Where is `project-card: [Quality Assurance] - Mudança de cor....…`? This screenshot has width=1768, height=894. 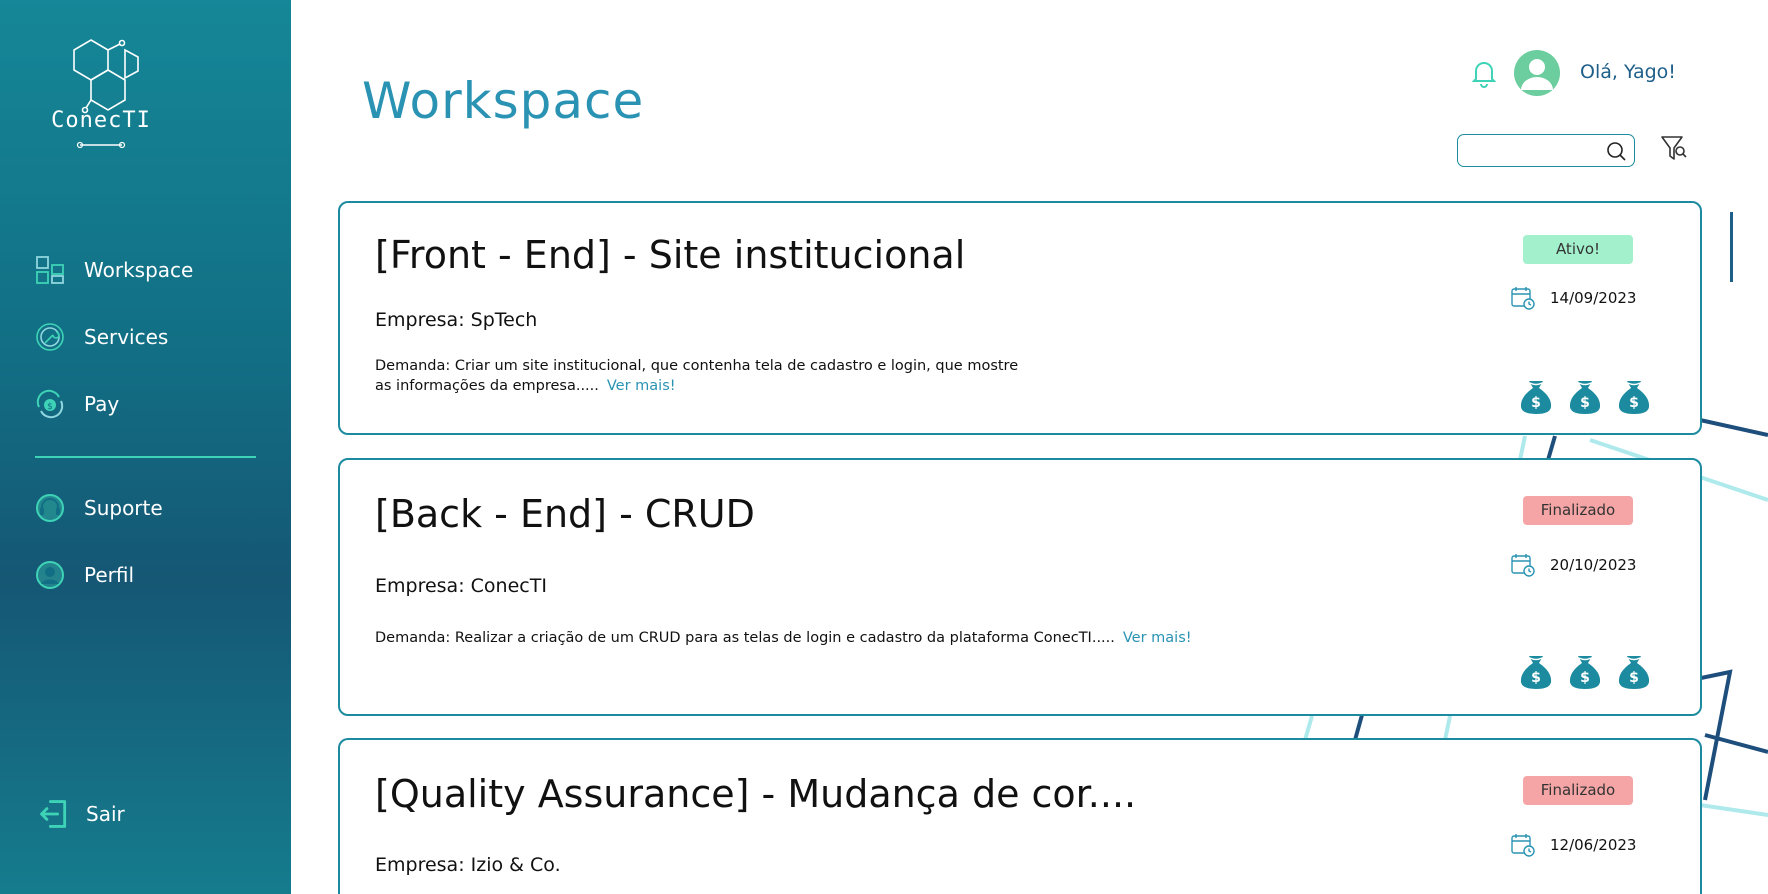 project-card: [Quality Assurance] - Mudança de cor....… is located at coordinates (1020, 816).